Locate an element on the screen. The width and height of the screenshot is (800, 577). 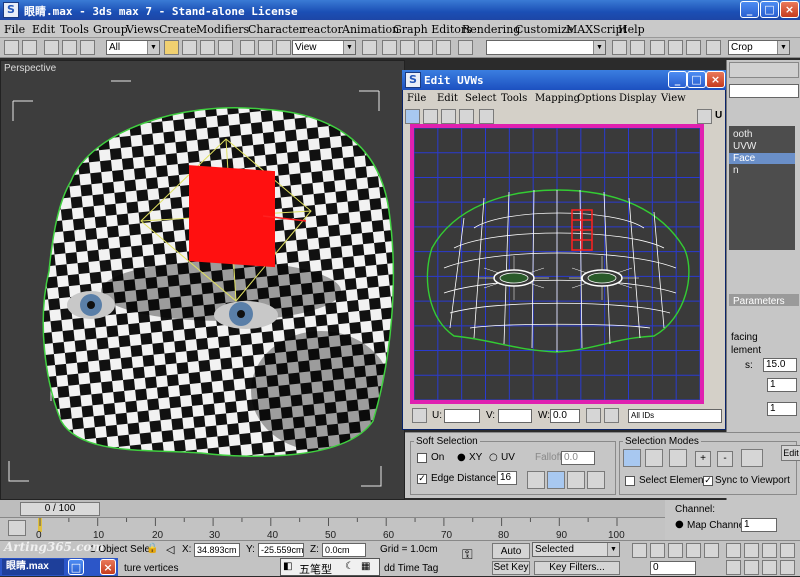
viewport-label: Perspective is located at coordinates (30, 68).